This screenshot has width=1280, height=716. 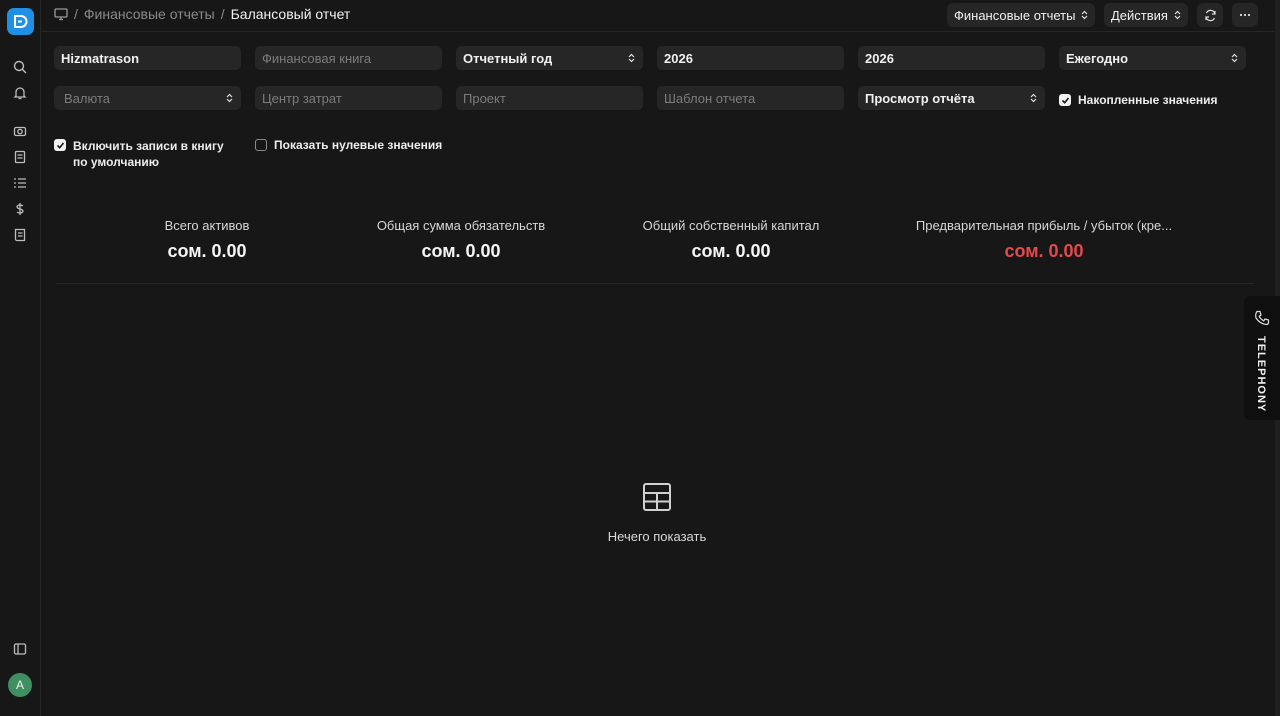 What do you see at coordinates (920, 98) in the screenshot?
I see `report-view-value: Просмотр отчёта` at bounding box center [920, 98].